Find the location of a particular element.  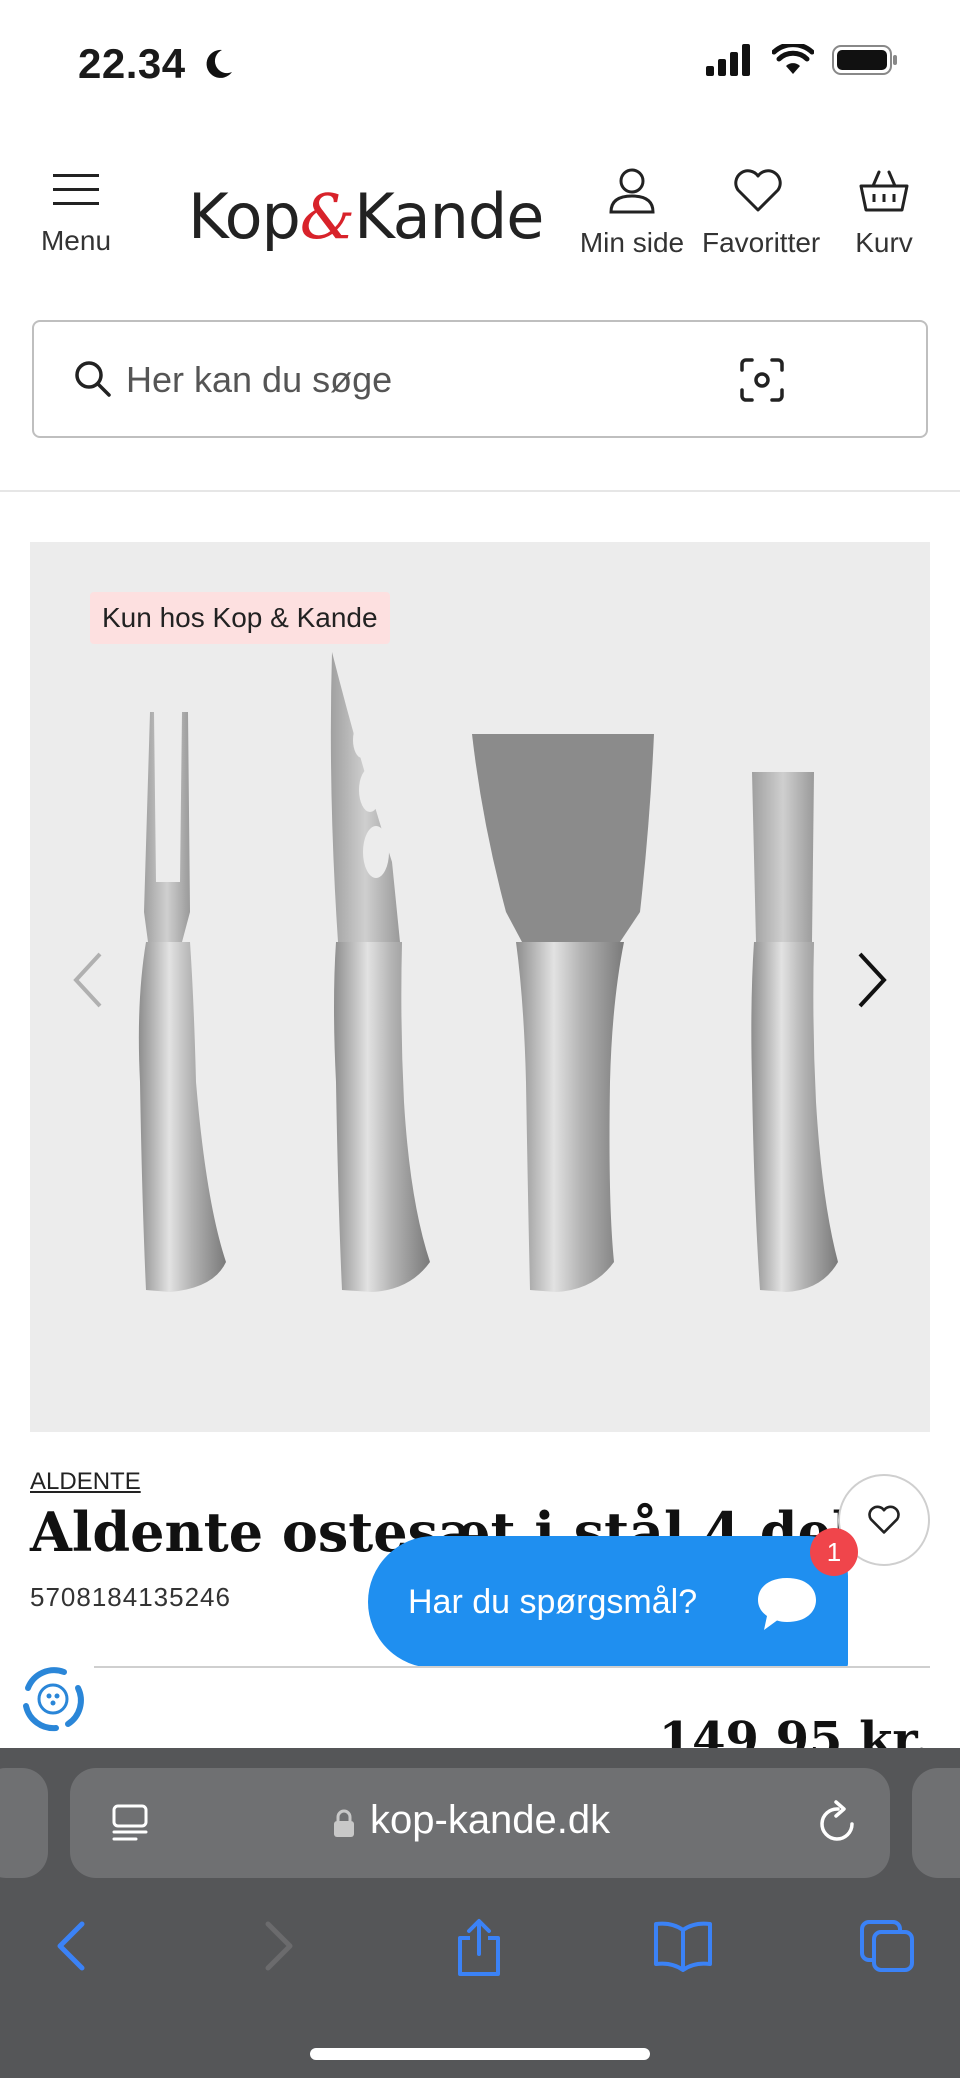

tabs-icon is located at coordinates (887, 1946).